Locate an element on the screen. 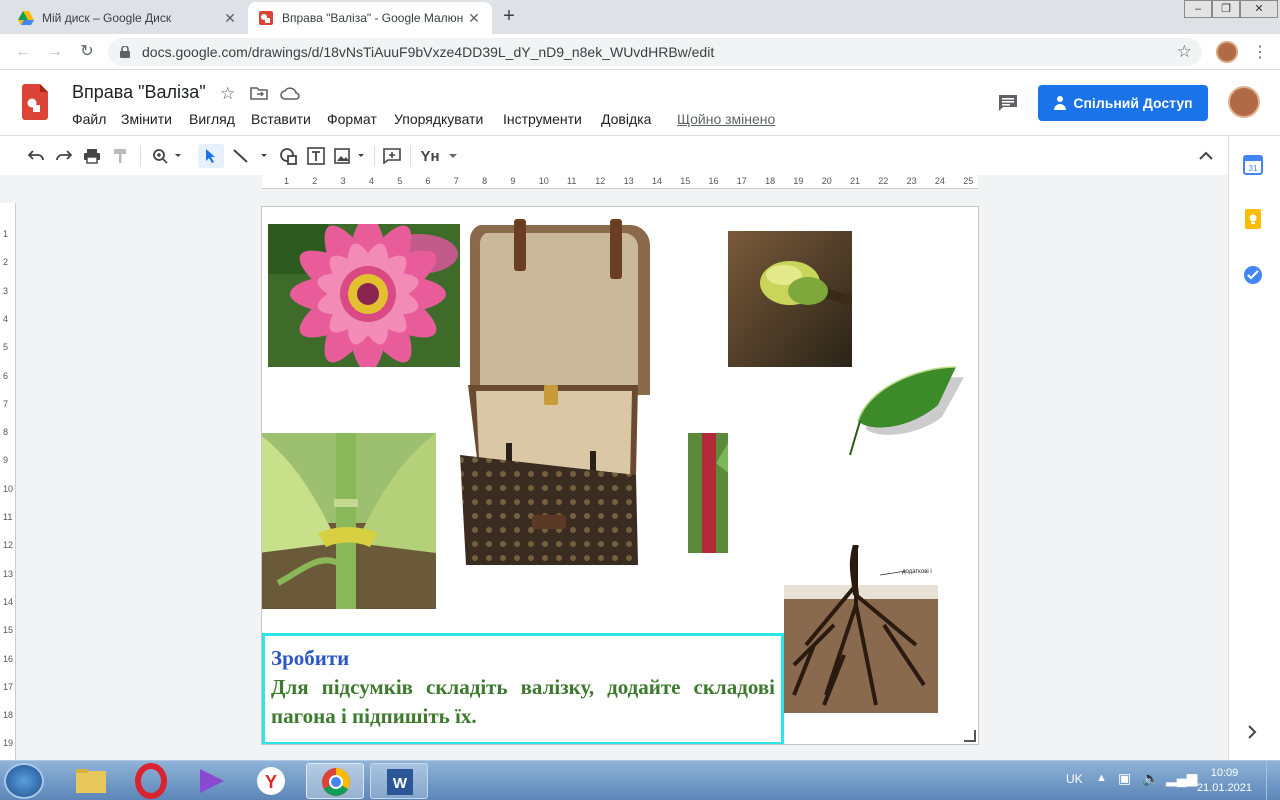  lock-icon is located at coordinates (125, 52).